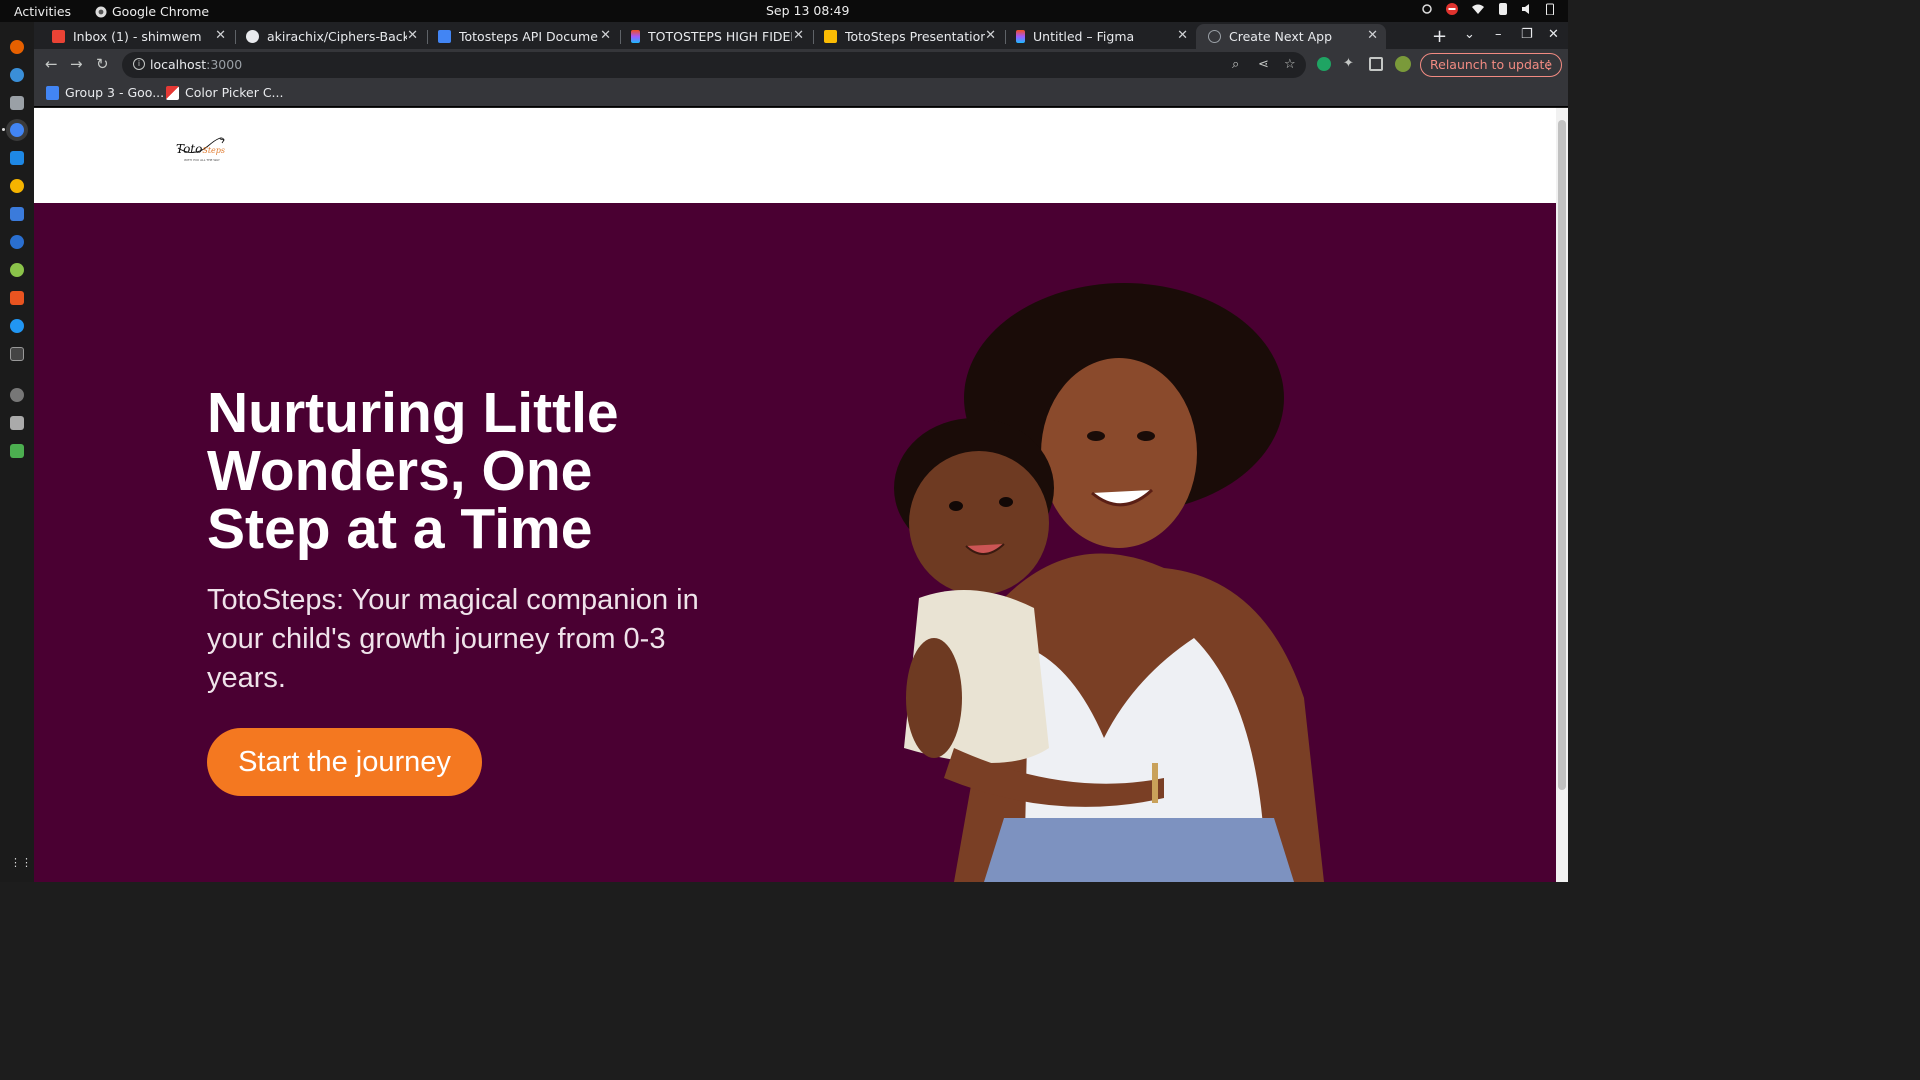 The width and height of the screenshot is (1920, 1080). What do you see at coordinates (17, 423) in the screenshot?
I see `drive-icon` at bounding box center [17, 423].